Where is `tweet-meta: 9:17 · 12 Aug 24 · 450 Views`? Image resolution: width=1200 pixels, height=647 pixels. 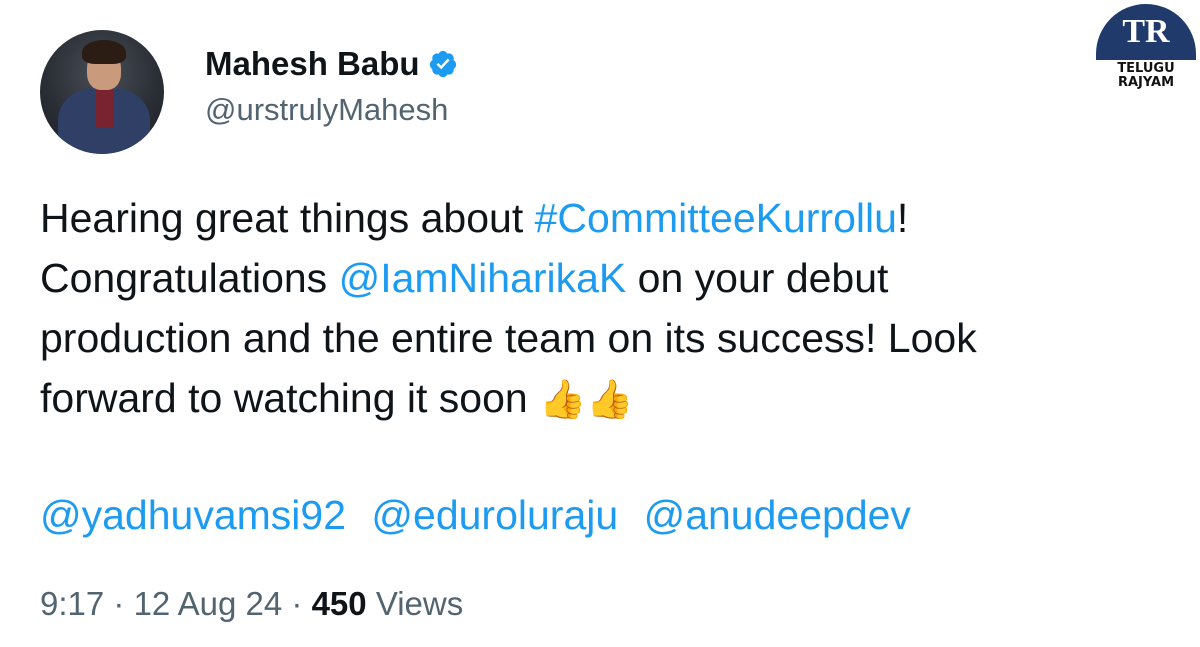 tweet-meta: 9:17 · 12 Aug 24 · 450 Views is located at coordinates (251, 604).